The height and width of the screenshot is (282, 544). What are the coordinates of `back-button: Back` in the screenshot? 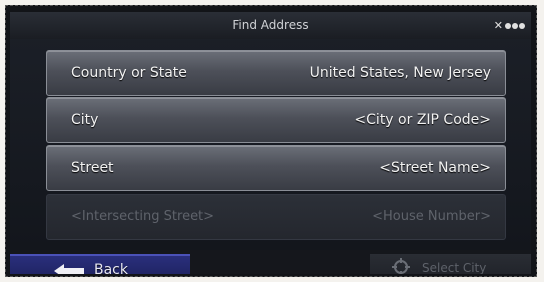 It's located at (100, 264).